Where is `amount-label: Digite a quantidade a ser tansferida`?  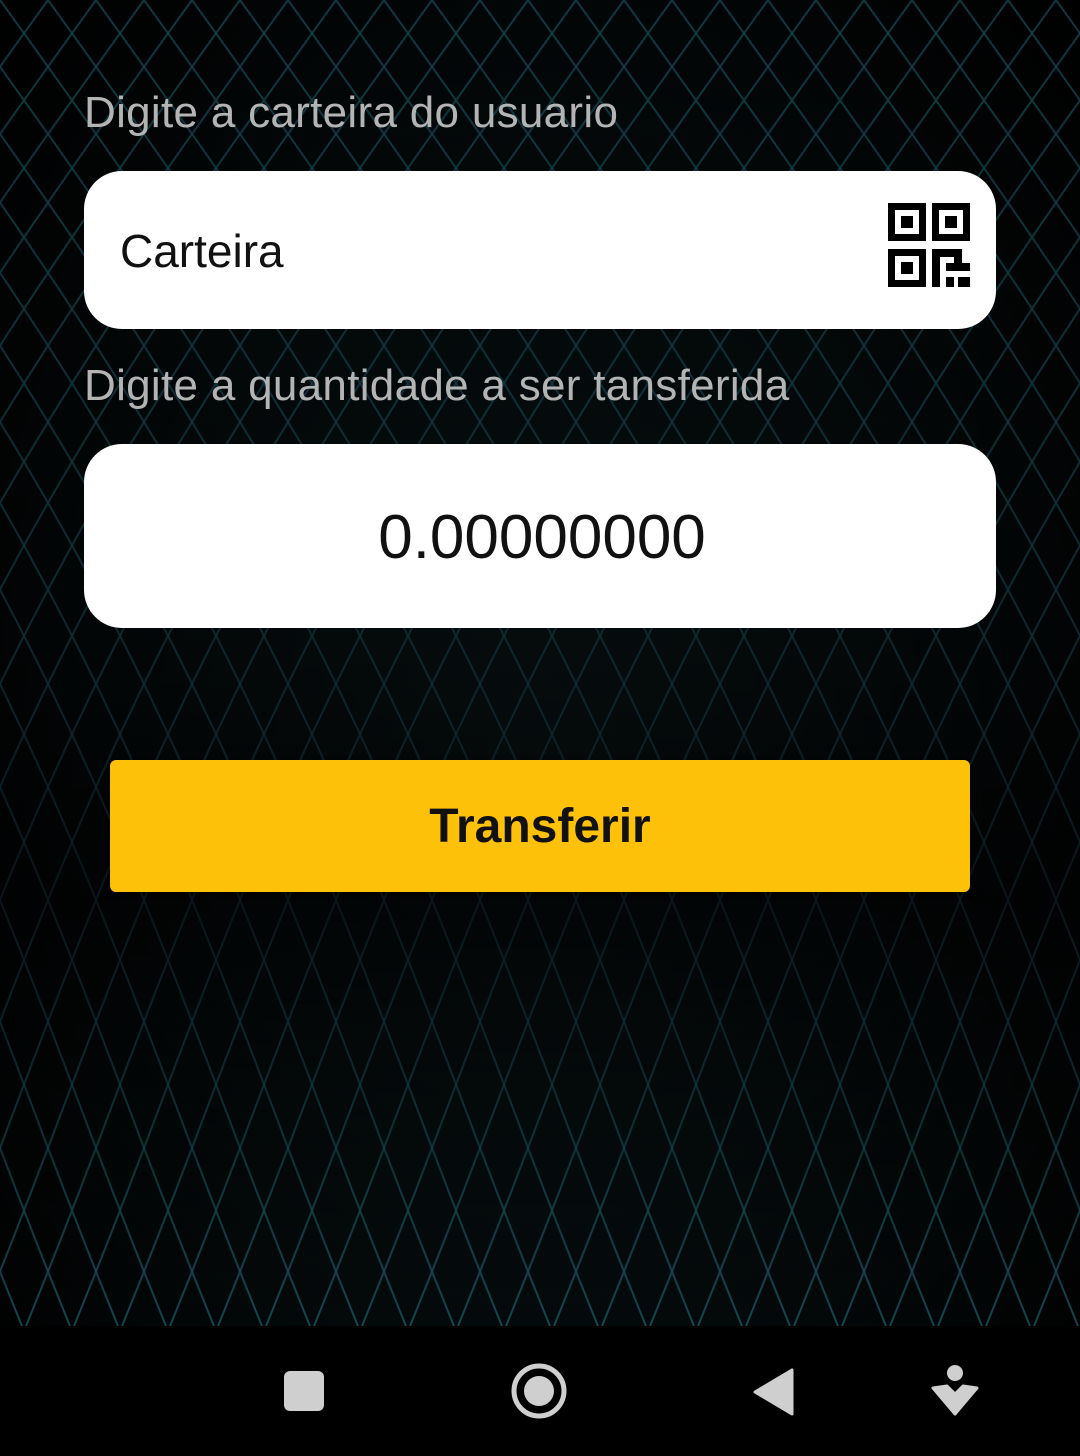 amount-label: Digite a quantidade a ser tansferida is located at coordinates (437, 385).